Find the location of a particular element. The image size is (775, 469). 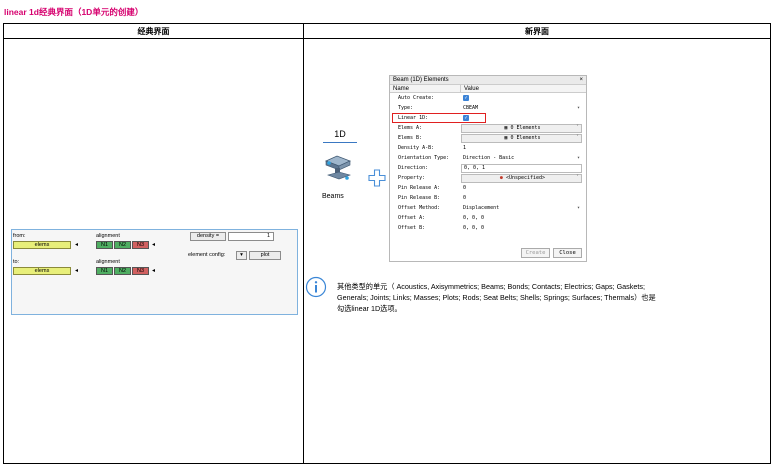

row-pin-a: Pin Release A: 0 is located at coordinates (488, 188).